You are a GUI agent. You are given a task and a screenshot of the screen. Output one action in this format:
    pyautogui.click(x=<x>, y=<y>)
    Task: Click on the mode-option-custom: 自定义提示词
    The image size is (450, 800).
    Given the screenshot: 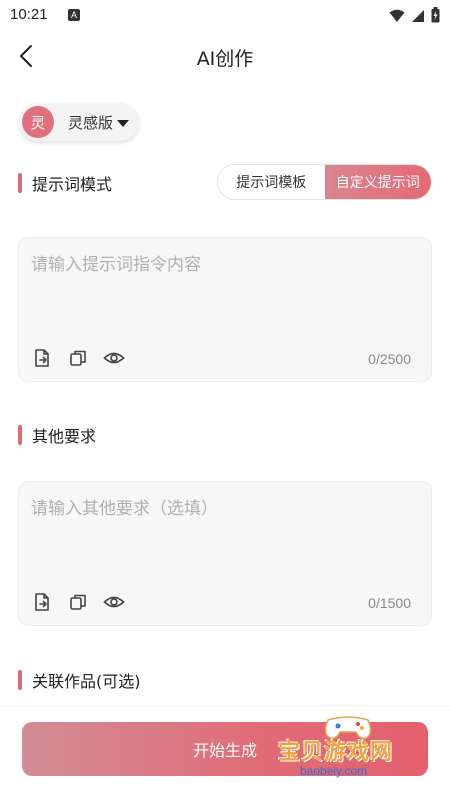 What is the action you would take?
    pyautogui.click(x=377, y=182)
    